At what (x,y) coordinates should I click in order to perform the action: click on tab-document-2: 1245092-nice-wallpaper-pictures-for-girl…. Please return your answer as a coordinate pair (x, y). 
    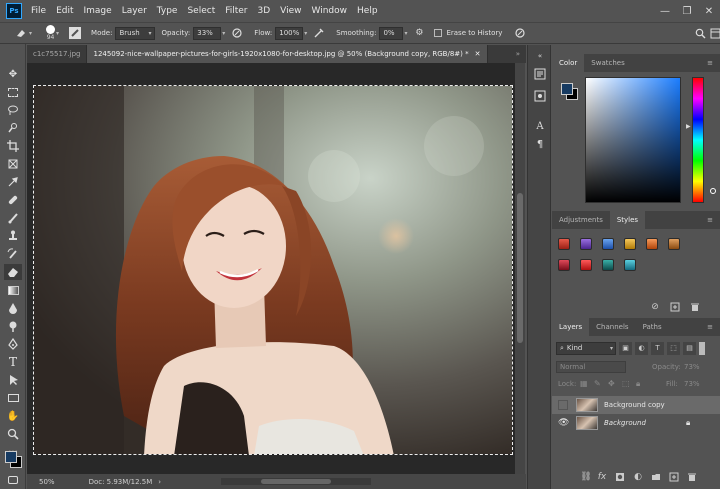
    Looking at the image, I should click on (287, 54).